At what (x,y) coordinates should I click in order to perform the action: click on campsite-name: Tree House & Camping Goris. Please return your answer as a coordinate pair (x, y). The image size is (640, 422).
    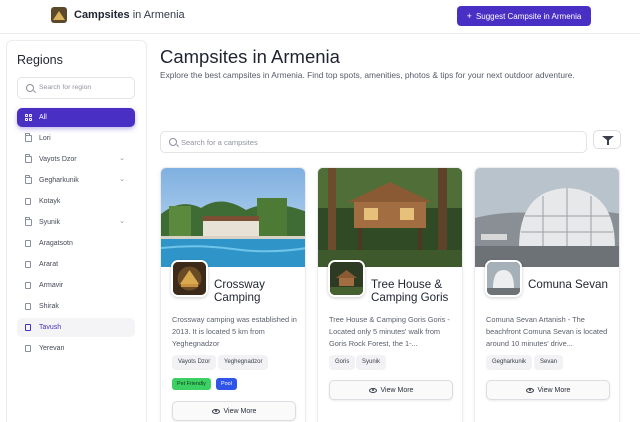
    Looking at the image, I should click on (416, 291).